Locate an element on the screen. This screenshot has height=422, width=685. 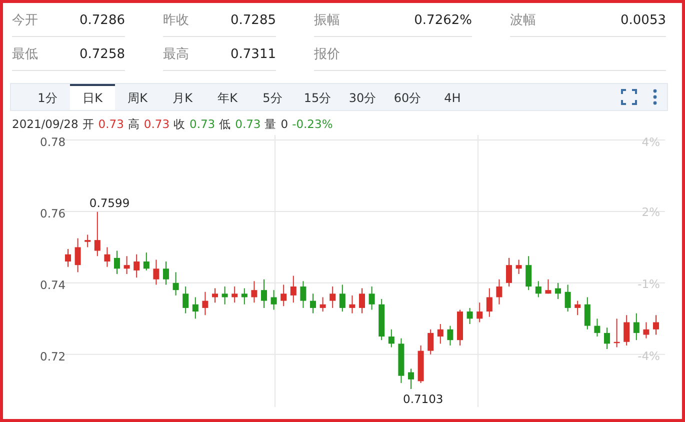
fullscreen-icon is located at coordinates (629, 97).